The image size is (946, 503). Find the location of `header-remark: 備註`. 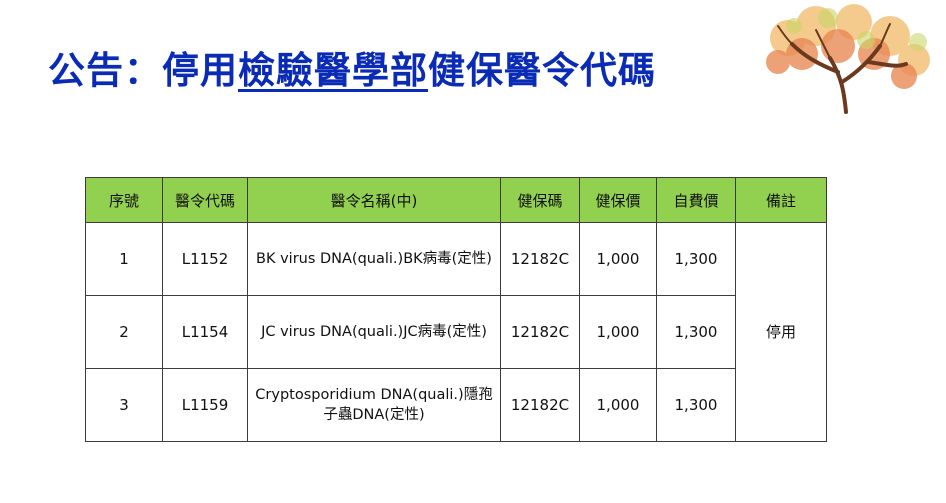

header-remark: 備註 is located at coordinates (781, 200).